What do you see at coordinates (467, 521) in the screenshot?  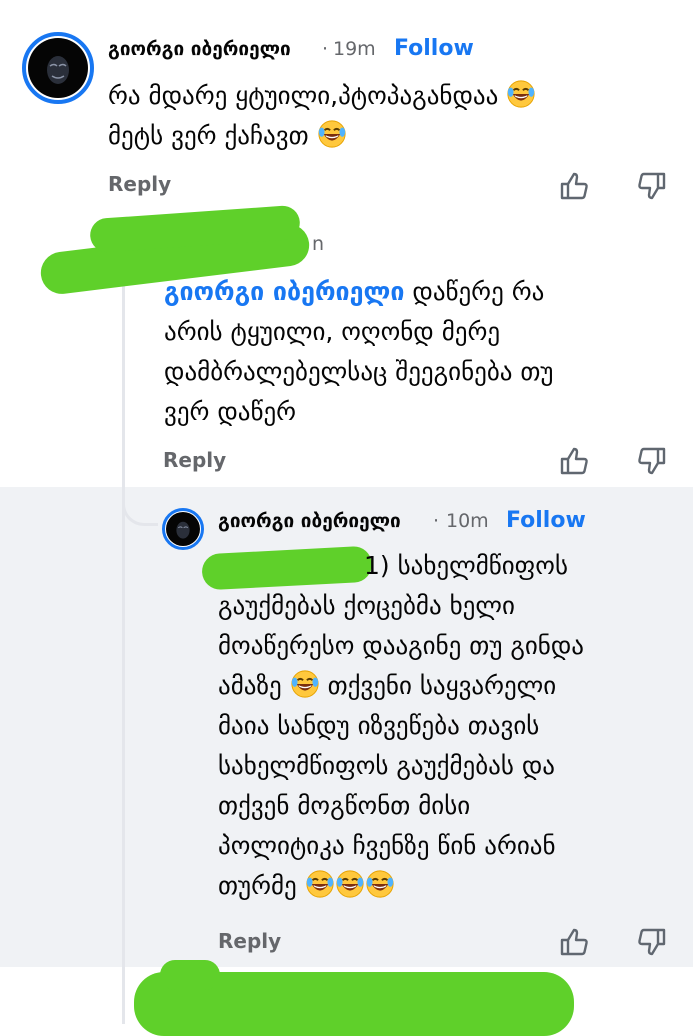 I see `comment-time: 10m` at bounding box center [467, 521].